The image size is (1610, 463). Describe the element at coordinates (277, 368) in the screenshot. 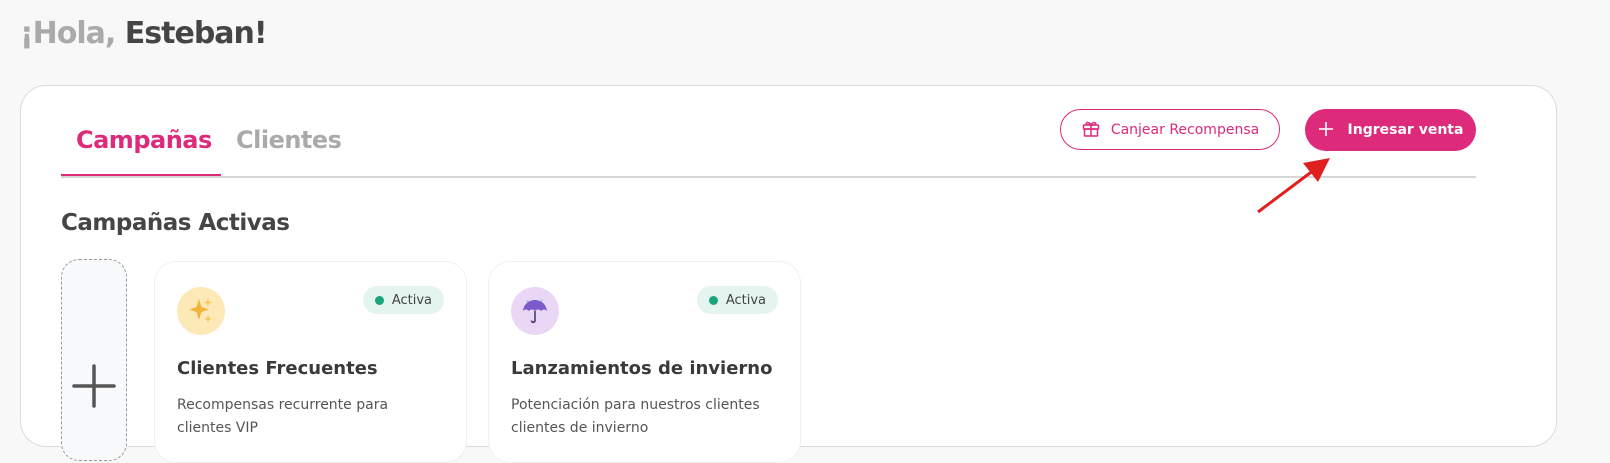

I see `campaign-title: Clientes Frecuentes` at that location.